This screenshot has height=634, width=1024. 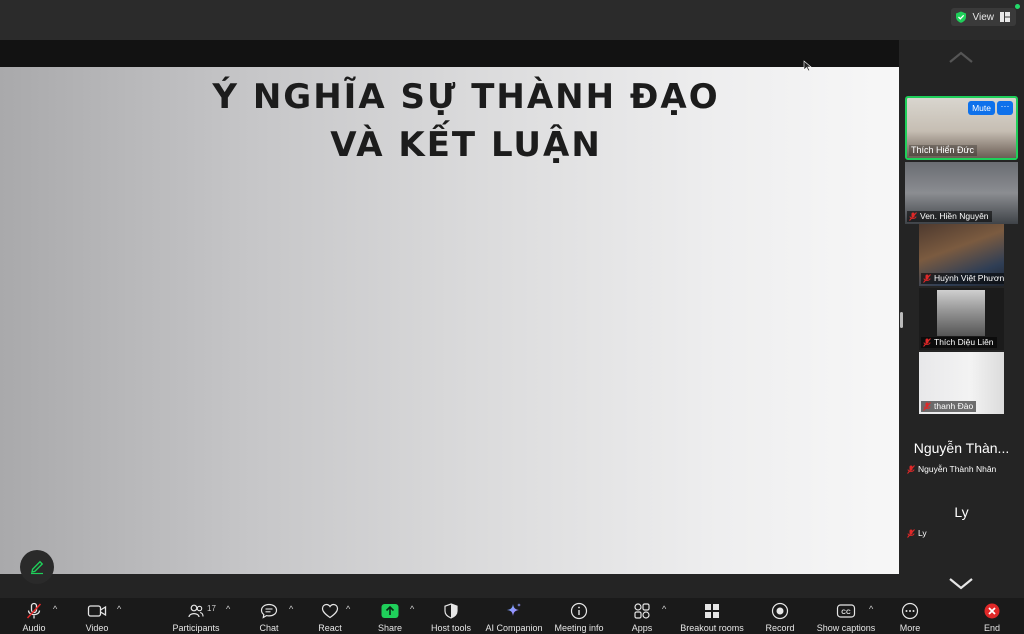 I want to click on record-button: Record, so click(x=780, y=616).